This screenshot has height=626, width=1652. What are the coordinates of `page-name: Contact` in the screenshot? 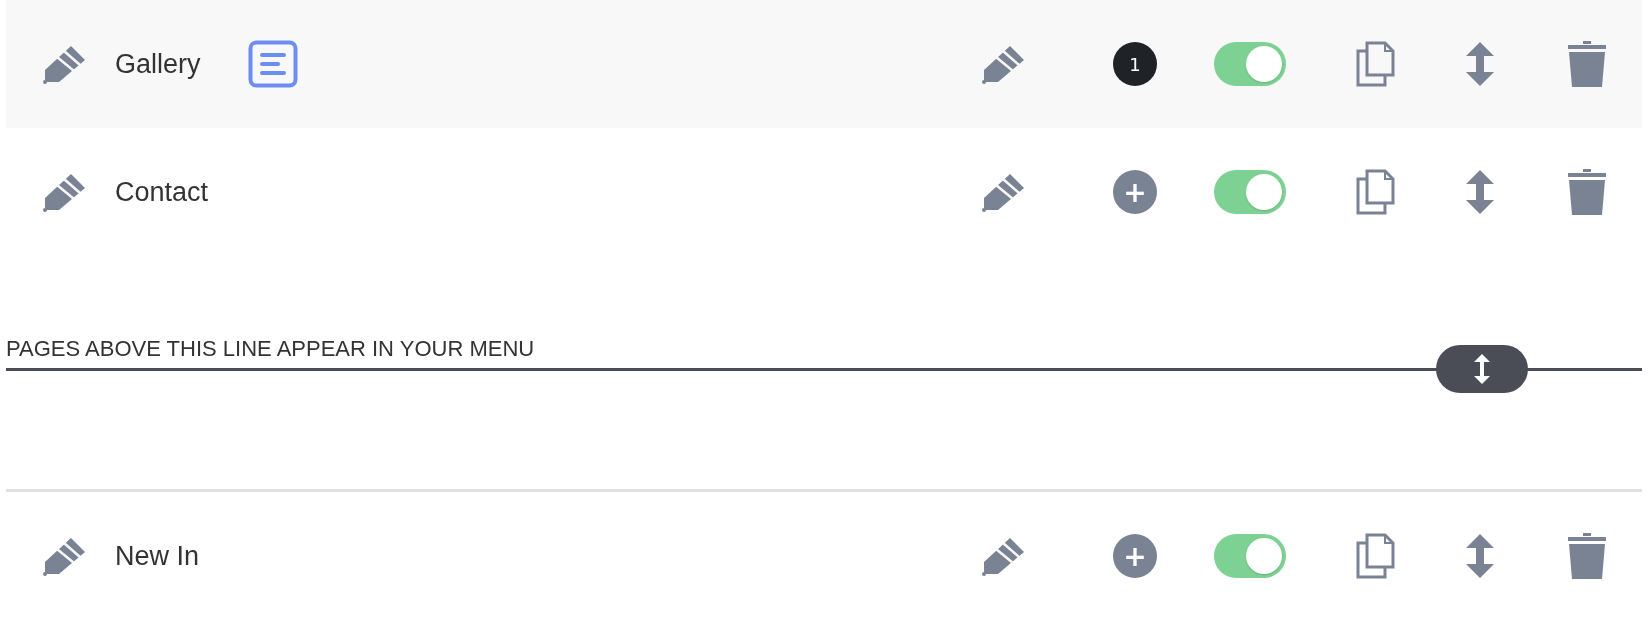 It's located at (162, 192).